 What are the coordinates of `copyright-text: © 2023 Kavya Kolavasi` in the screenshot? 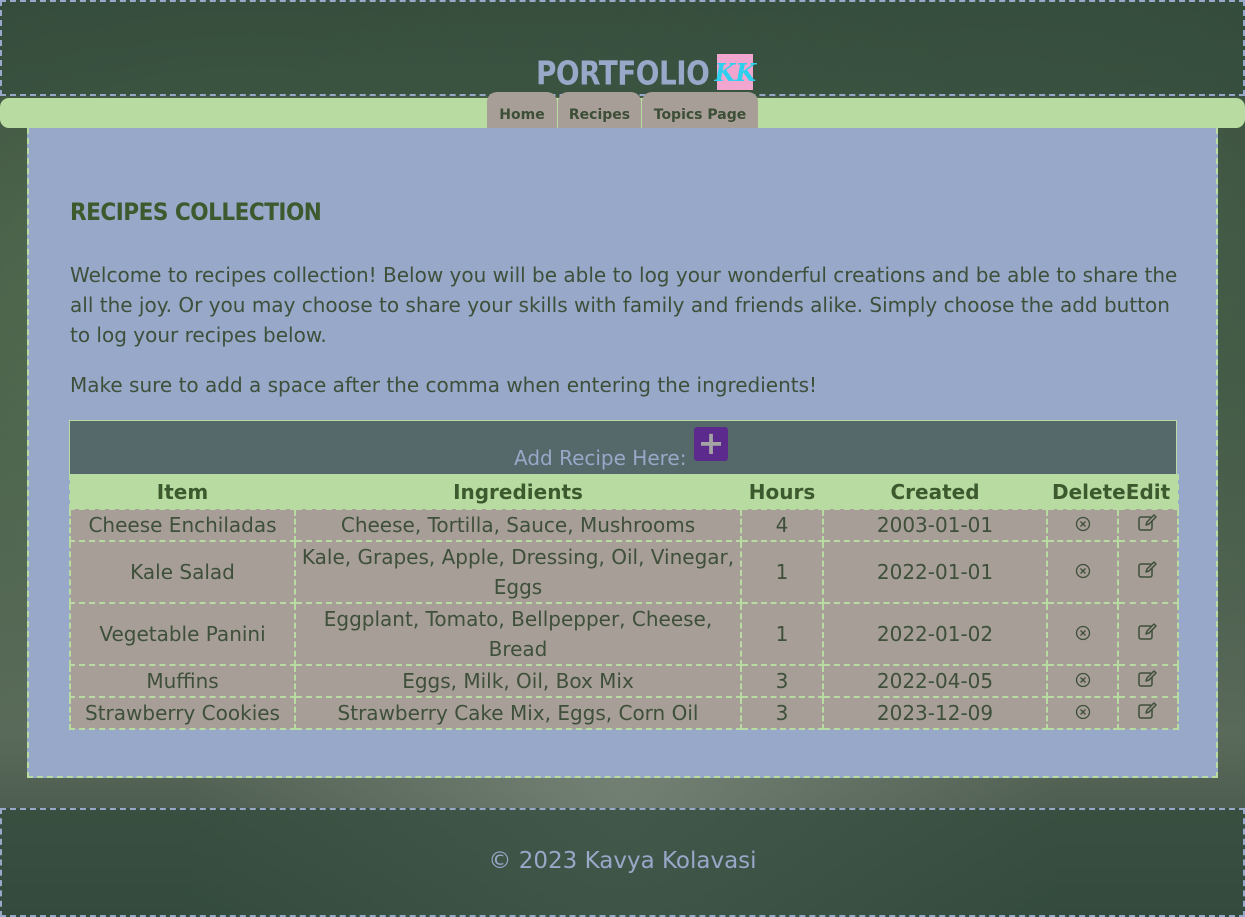 It's located at (622, 861).